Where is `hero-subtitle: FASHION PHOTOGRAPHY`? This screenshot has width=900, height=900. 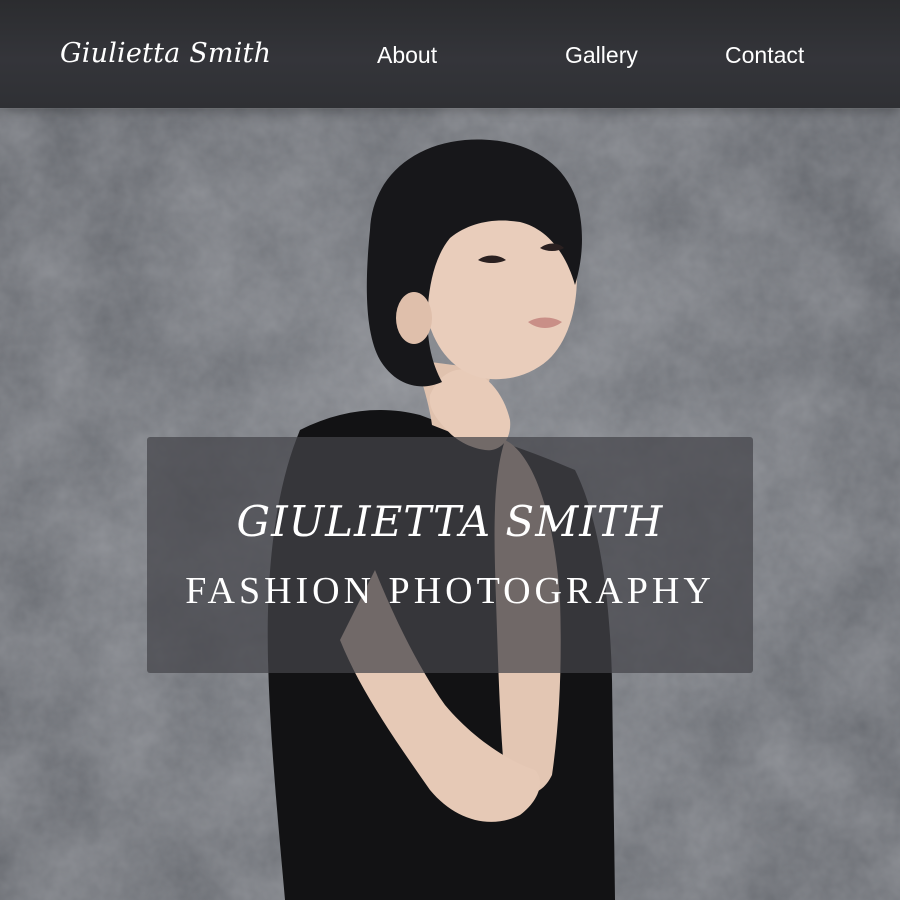 hero-subtitle: FASHION PHOTOGRAPHY is located at coordinates (450, 591).